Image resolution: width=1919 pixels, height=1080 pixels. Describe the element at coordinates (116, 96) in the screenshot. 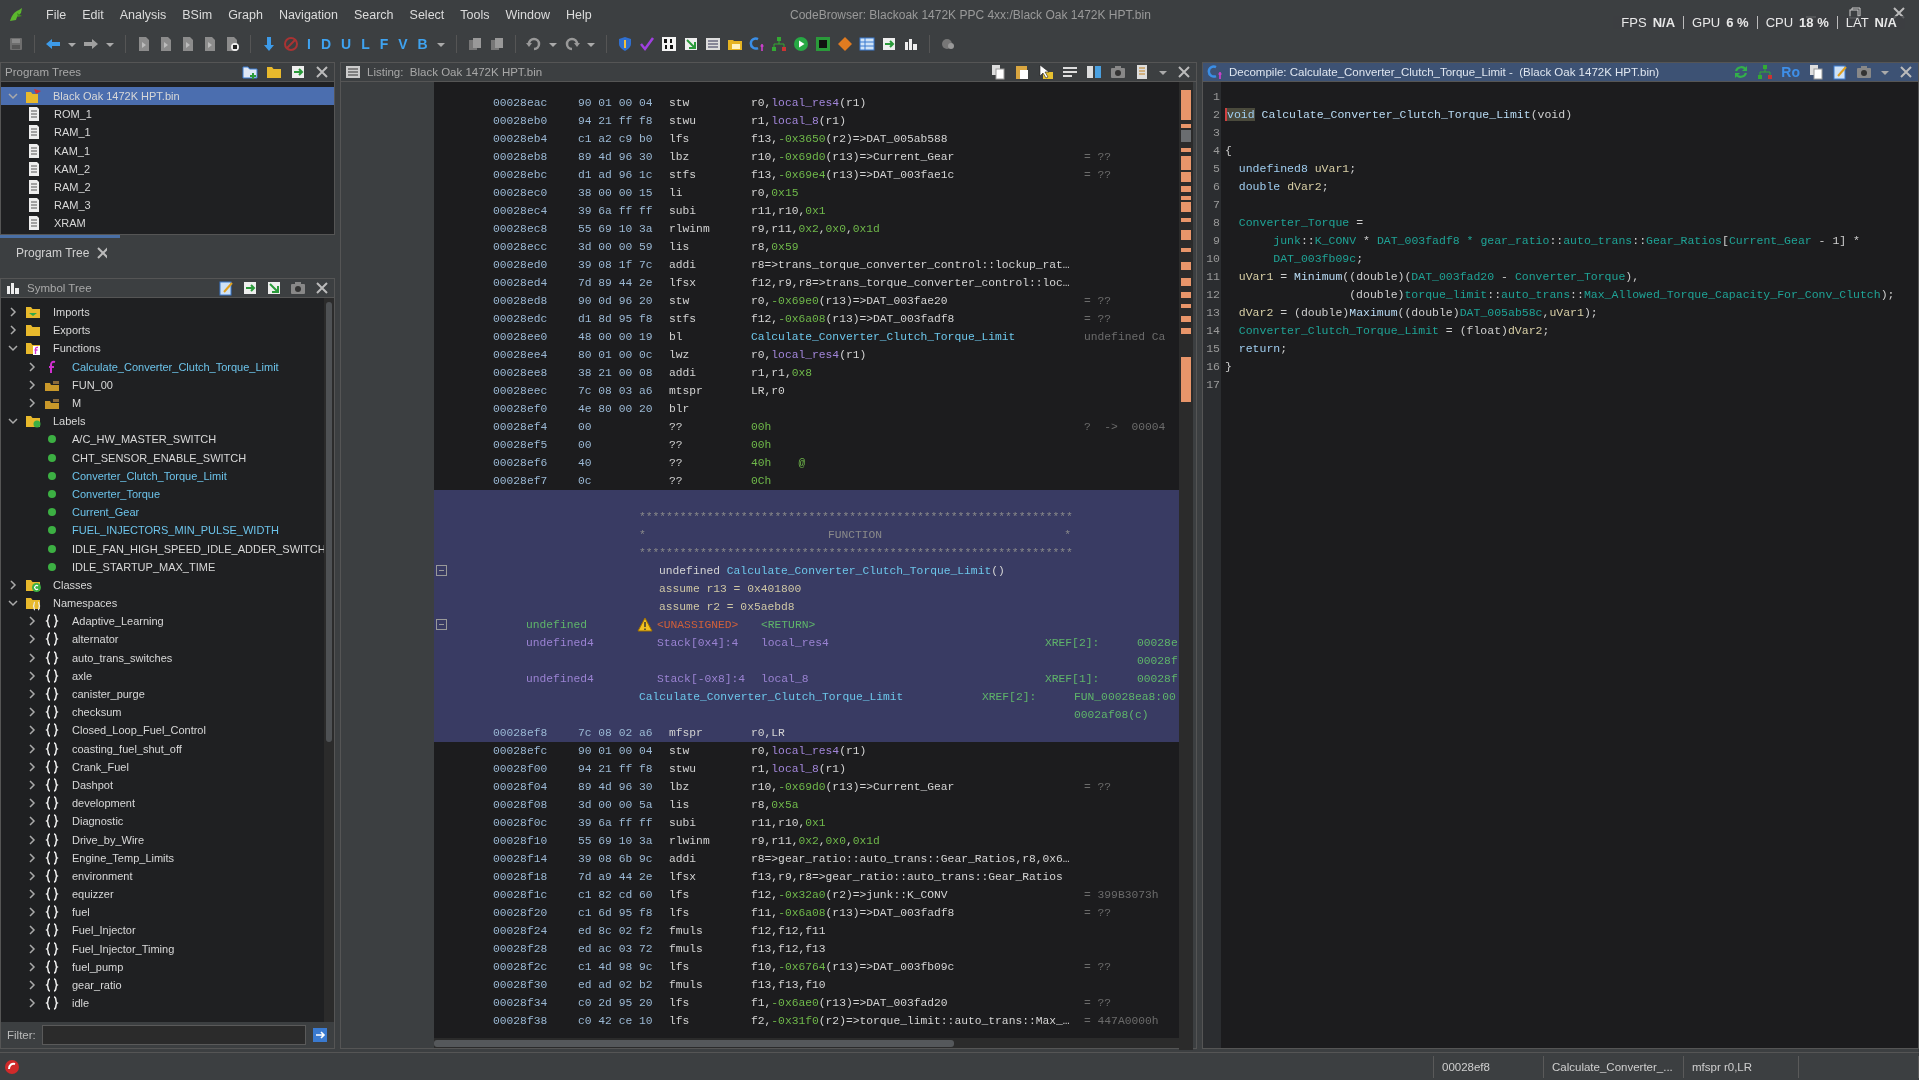

I see `tree-item: Black Oak 1472K HPT.bin` at that location.